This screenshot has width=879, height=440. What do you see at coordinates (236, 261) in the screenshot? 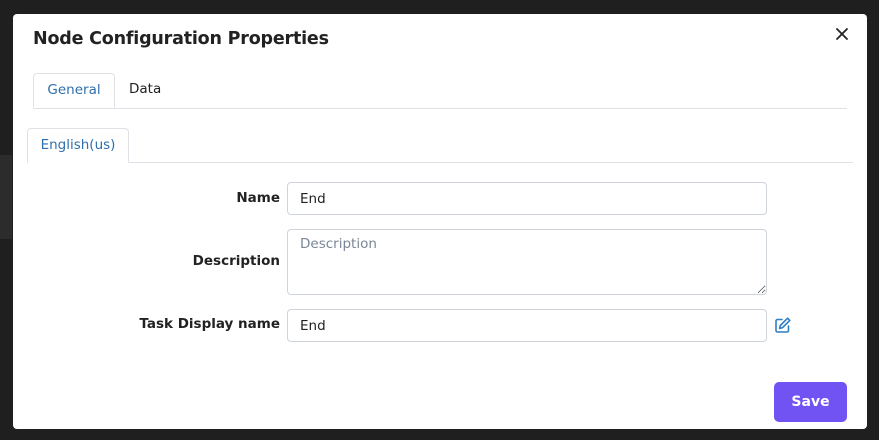
I see `description-label: Description` at bounding box center [236, 261].